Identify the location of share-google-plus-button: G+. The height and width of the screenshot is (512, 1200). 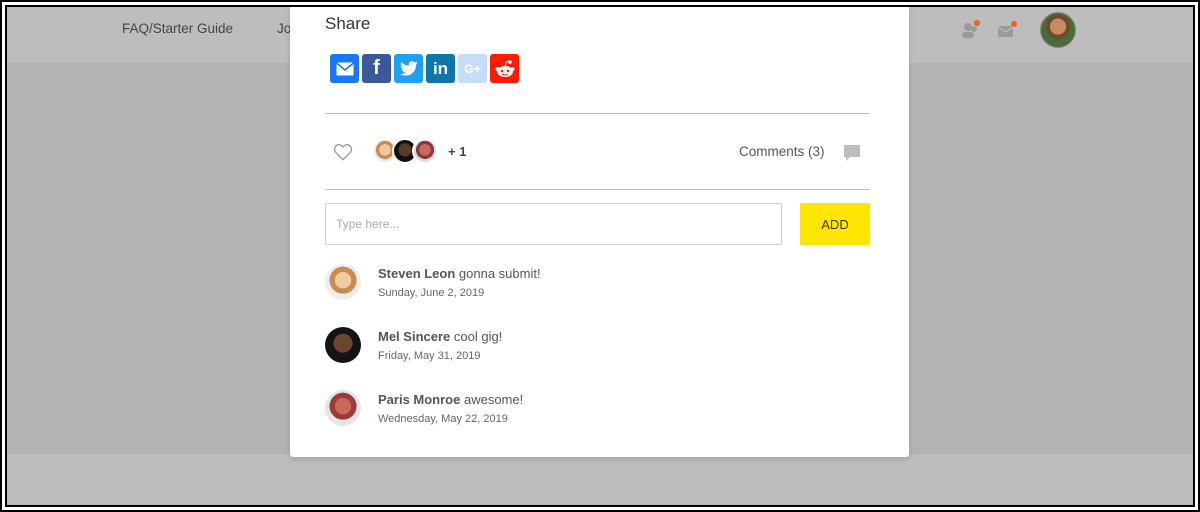
(472, 68).